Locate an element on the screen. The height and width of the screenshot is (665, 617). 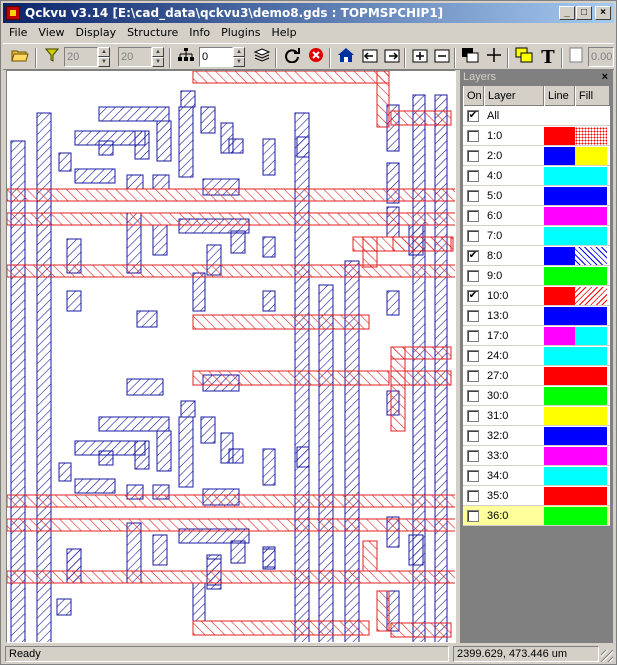
menu-plugins: Plugins is located at coordinates (240, 31).